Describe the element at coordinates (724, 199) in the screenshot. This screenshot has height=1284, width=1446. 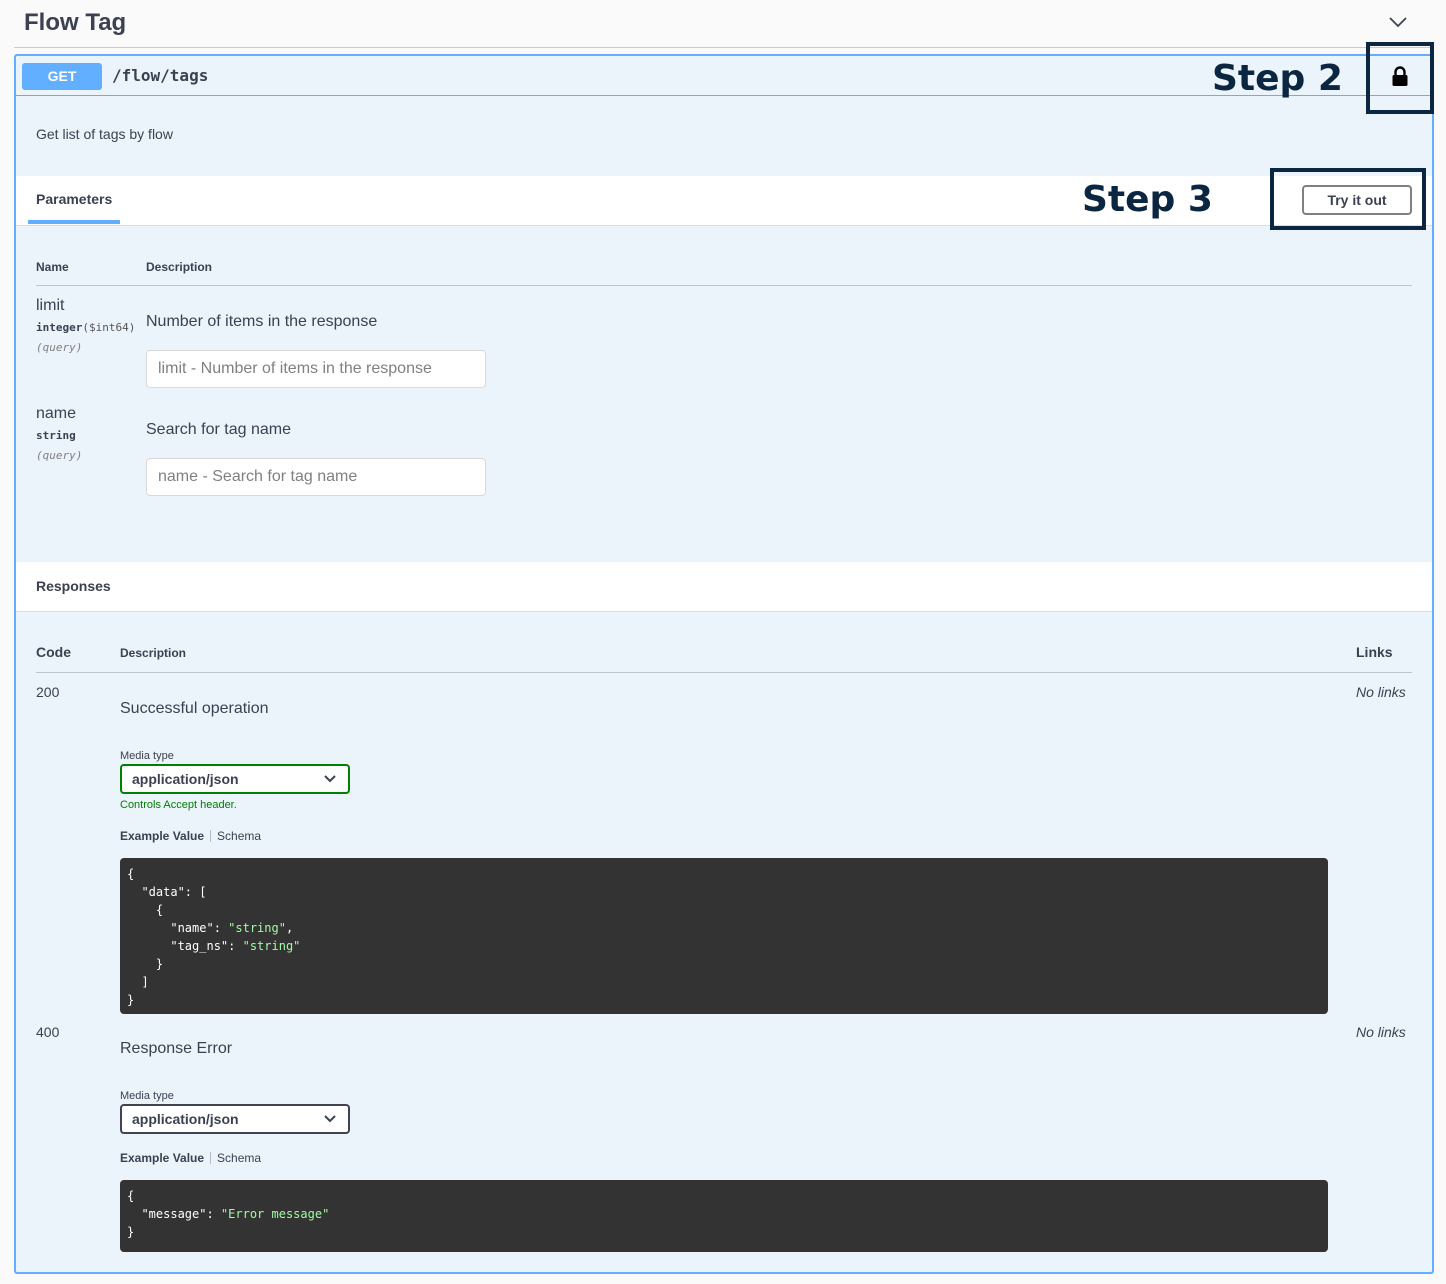
I see `parameters-header: Parameters Step 3 Try it out` at that location.